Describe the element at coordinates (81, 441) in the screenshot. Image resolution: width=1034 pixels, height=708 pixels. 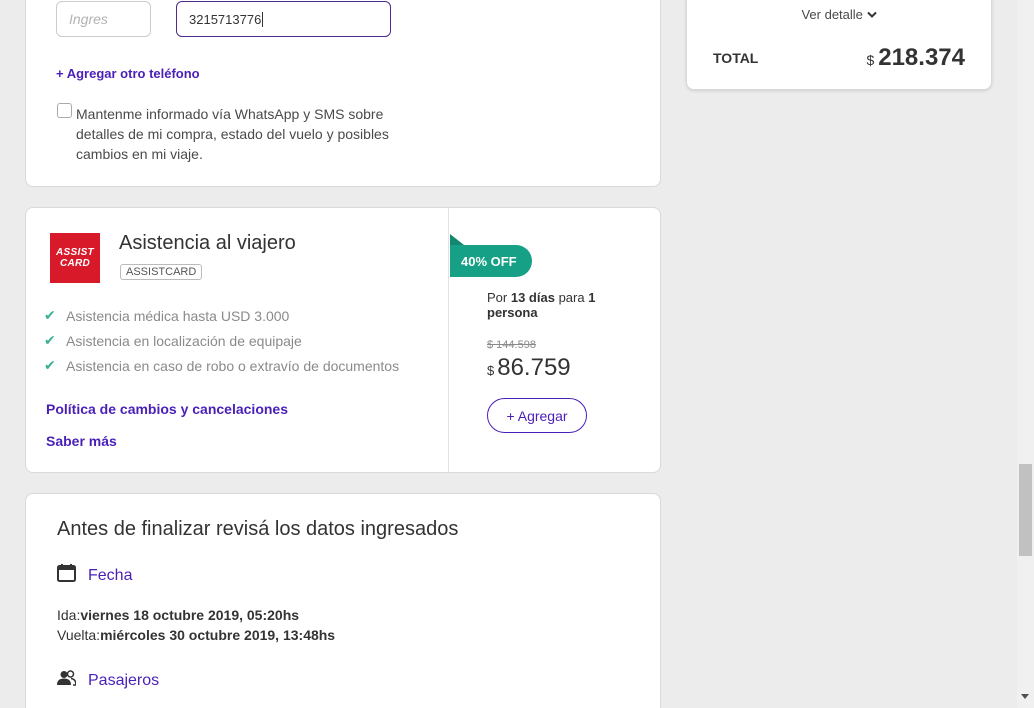
I see `learn-more-link: Saber más` at that location.